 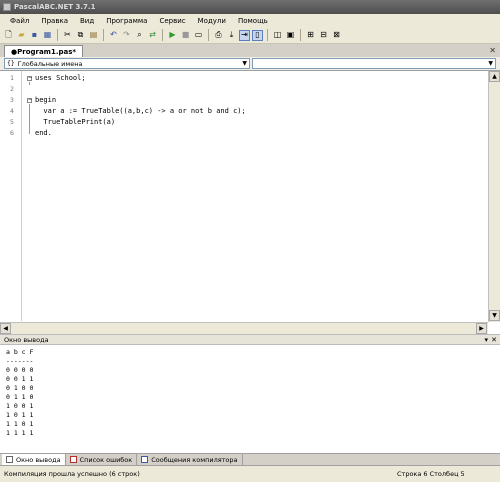 What do you see at coordinates (218, 35) in the screenshot?
I see `format-icon: ⎙` at bounding box center [218, 35].